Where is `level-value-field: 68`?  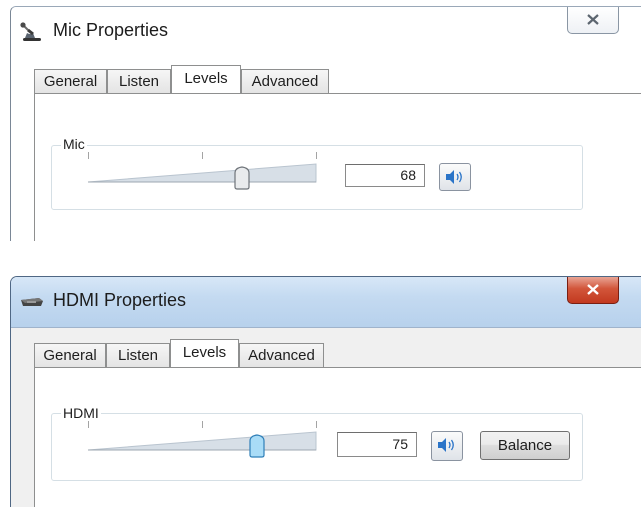
level-value-field: 68 is located at coordinates (385, 175).